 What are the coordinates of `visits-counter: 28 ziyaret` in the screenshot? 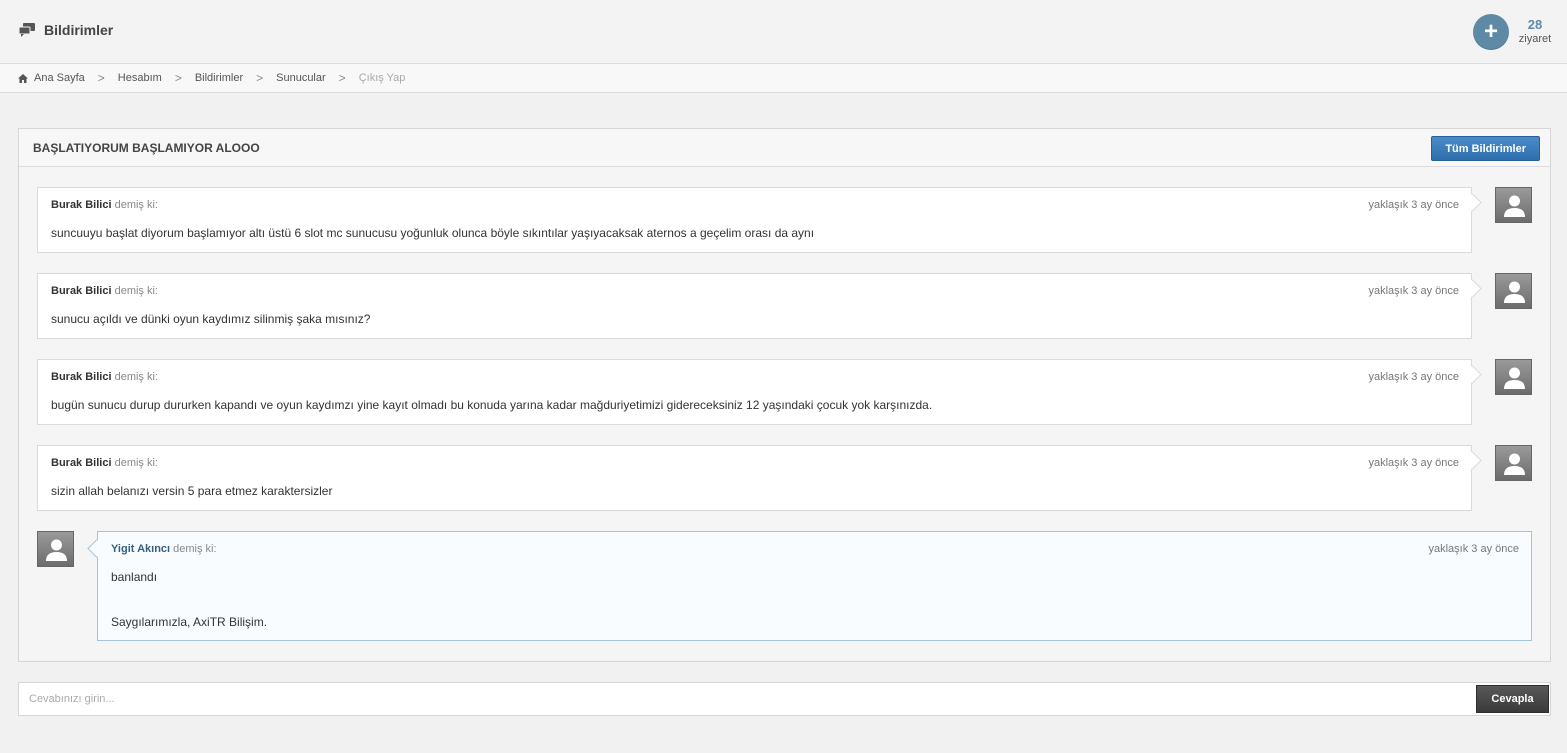 It's located at (1535, 32).